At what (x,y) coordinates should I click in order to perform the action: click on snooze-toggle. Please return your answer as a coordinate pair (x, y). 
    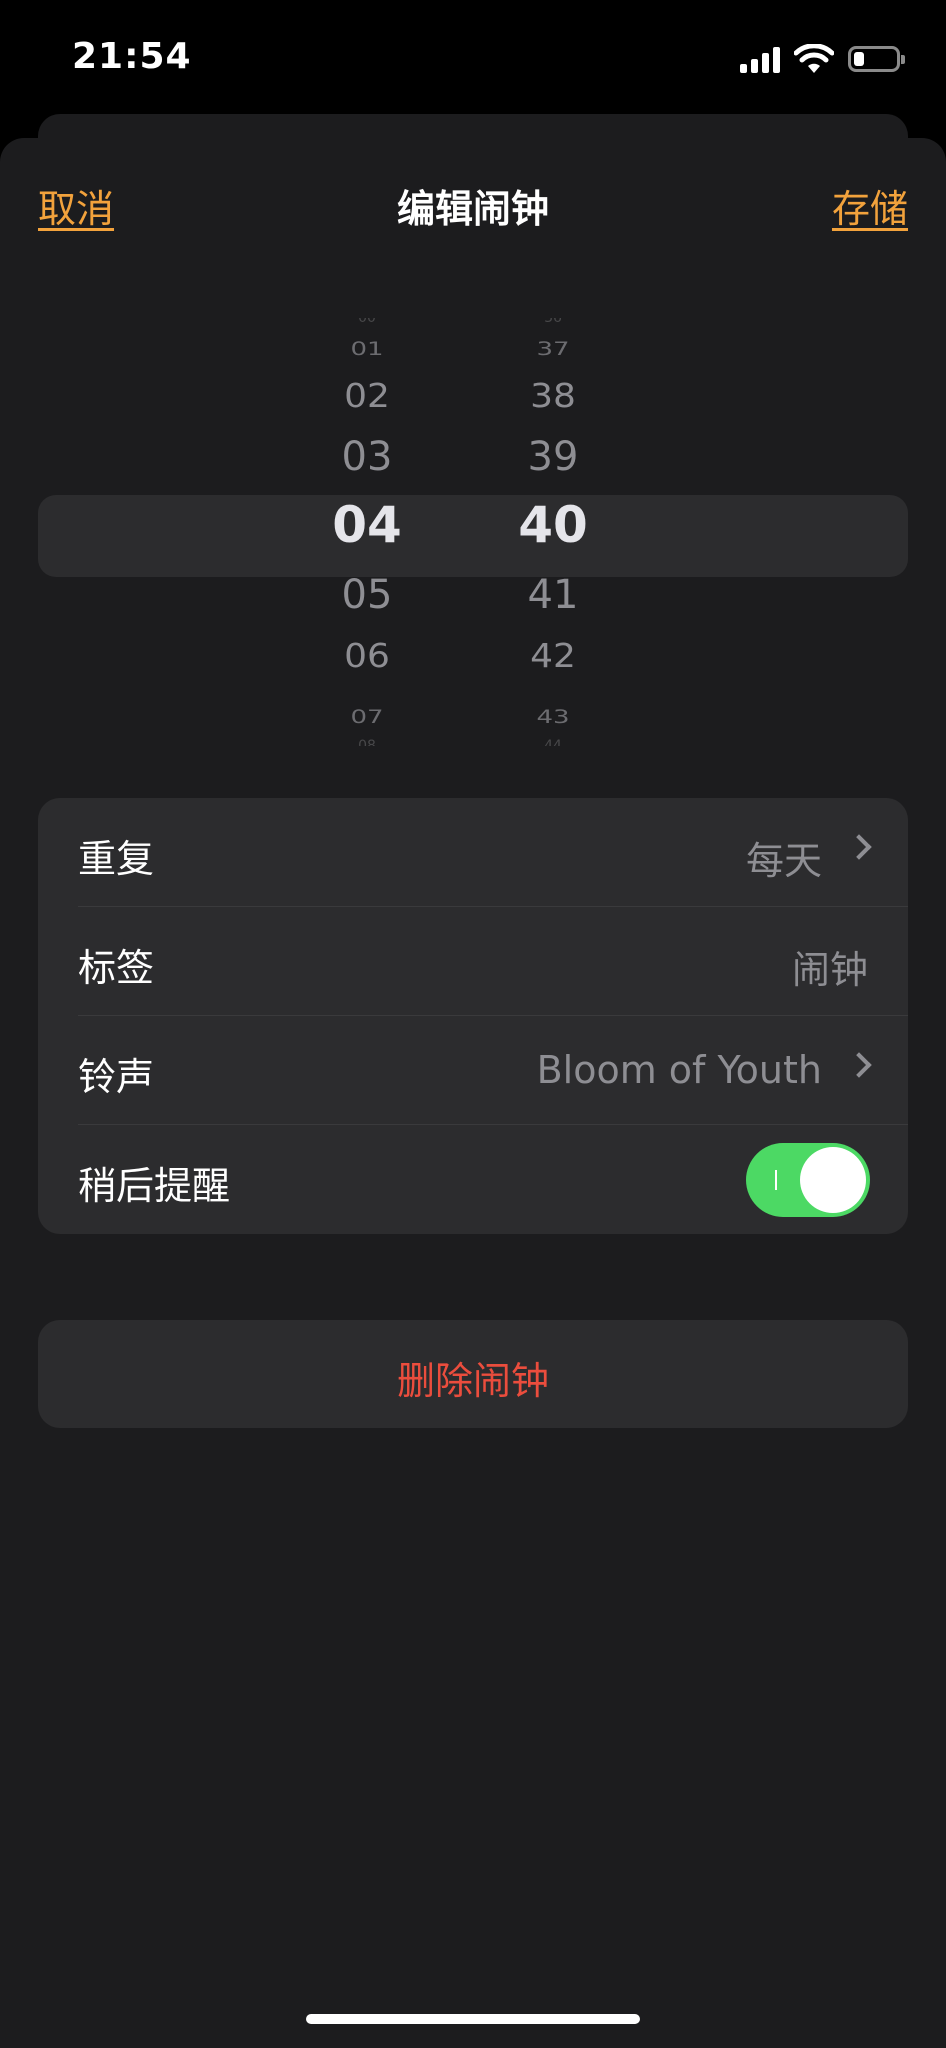
    Looking at the image, I should click on (808, 1180).